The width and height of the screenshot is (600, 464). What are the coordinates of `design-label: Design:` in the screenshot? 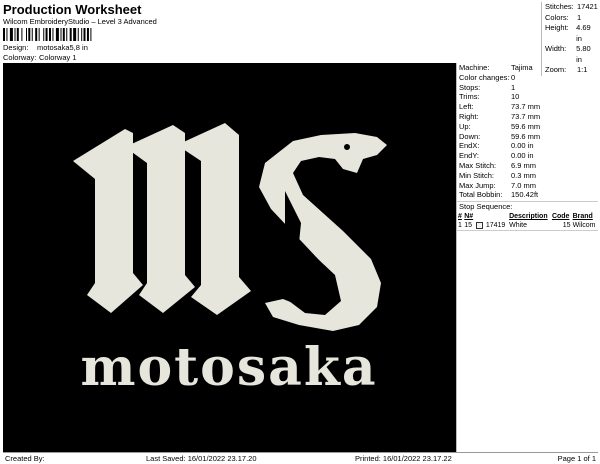 It's located at (16, 47).